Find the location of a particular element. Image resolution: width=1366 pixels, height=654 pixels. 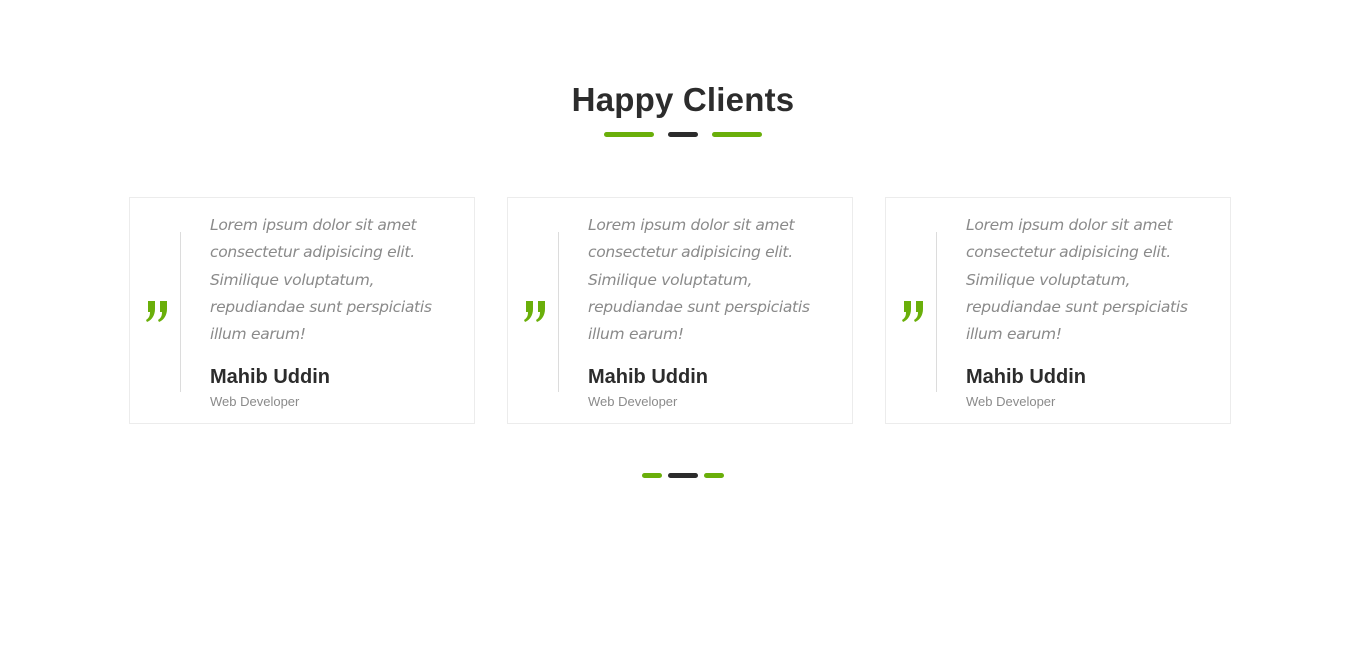

carousel-dot-active is located at coordinates (683, 475).